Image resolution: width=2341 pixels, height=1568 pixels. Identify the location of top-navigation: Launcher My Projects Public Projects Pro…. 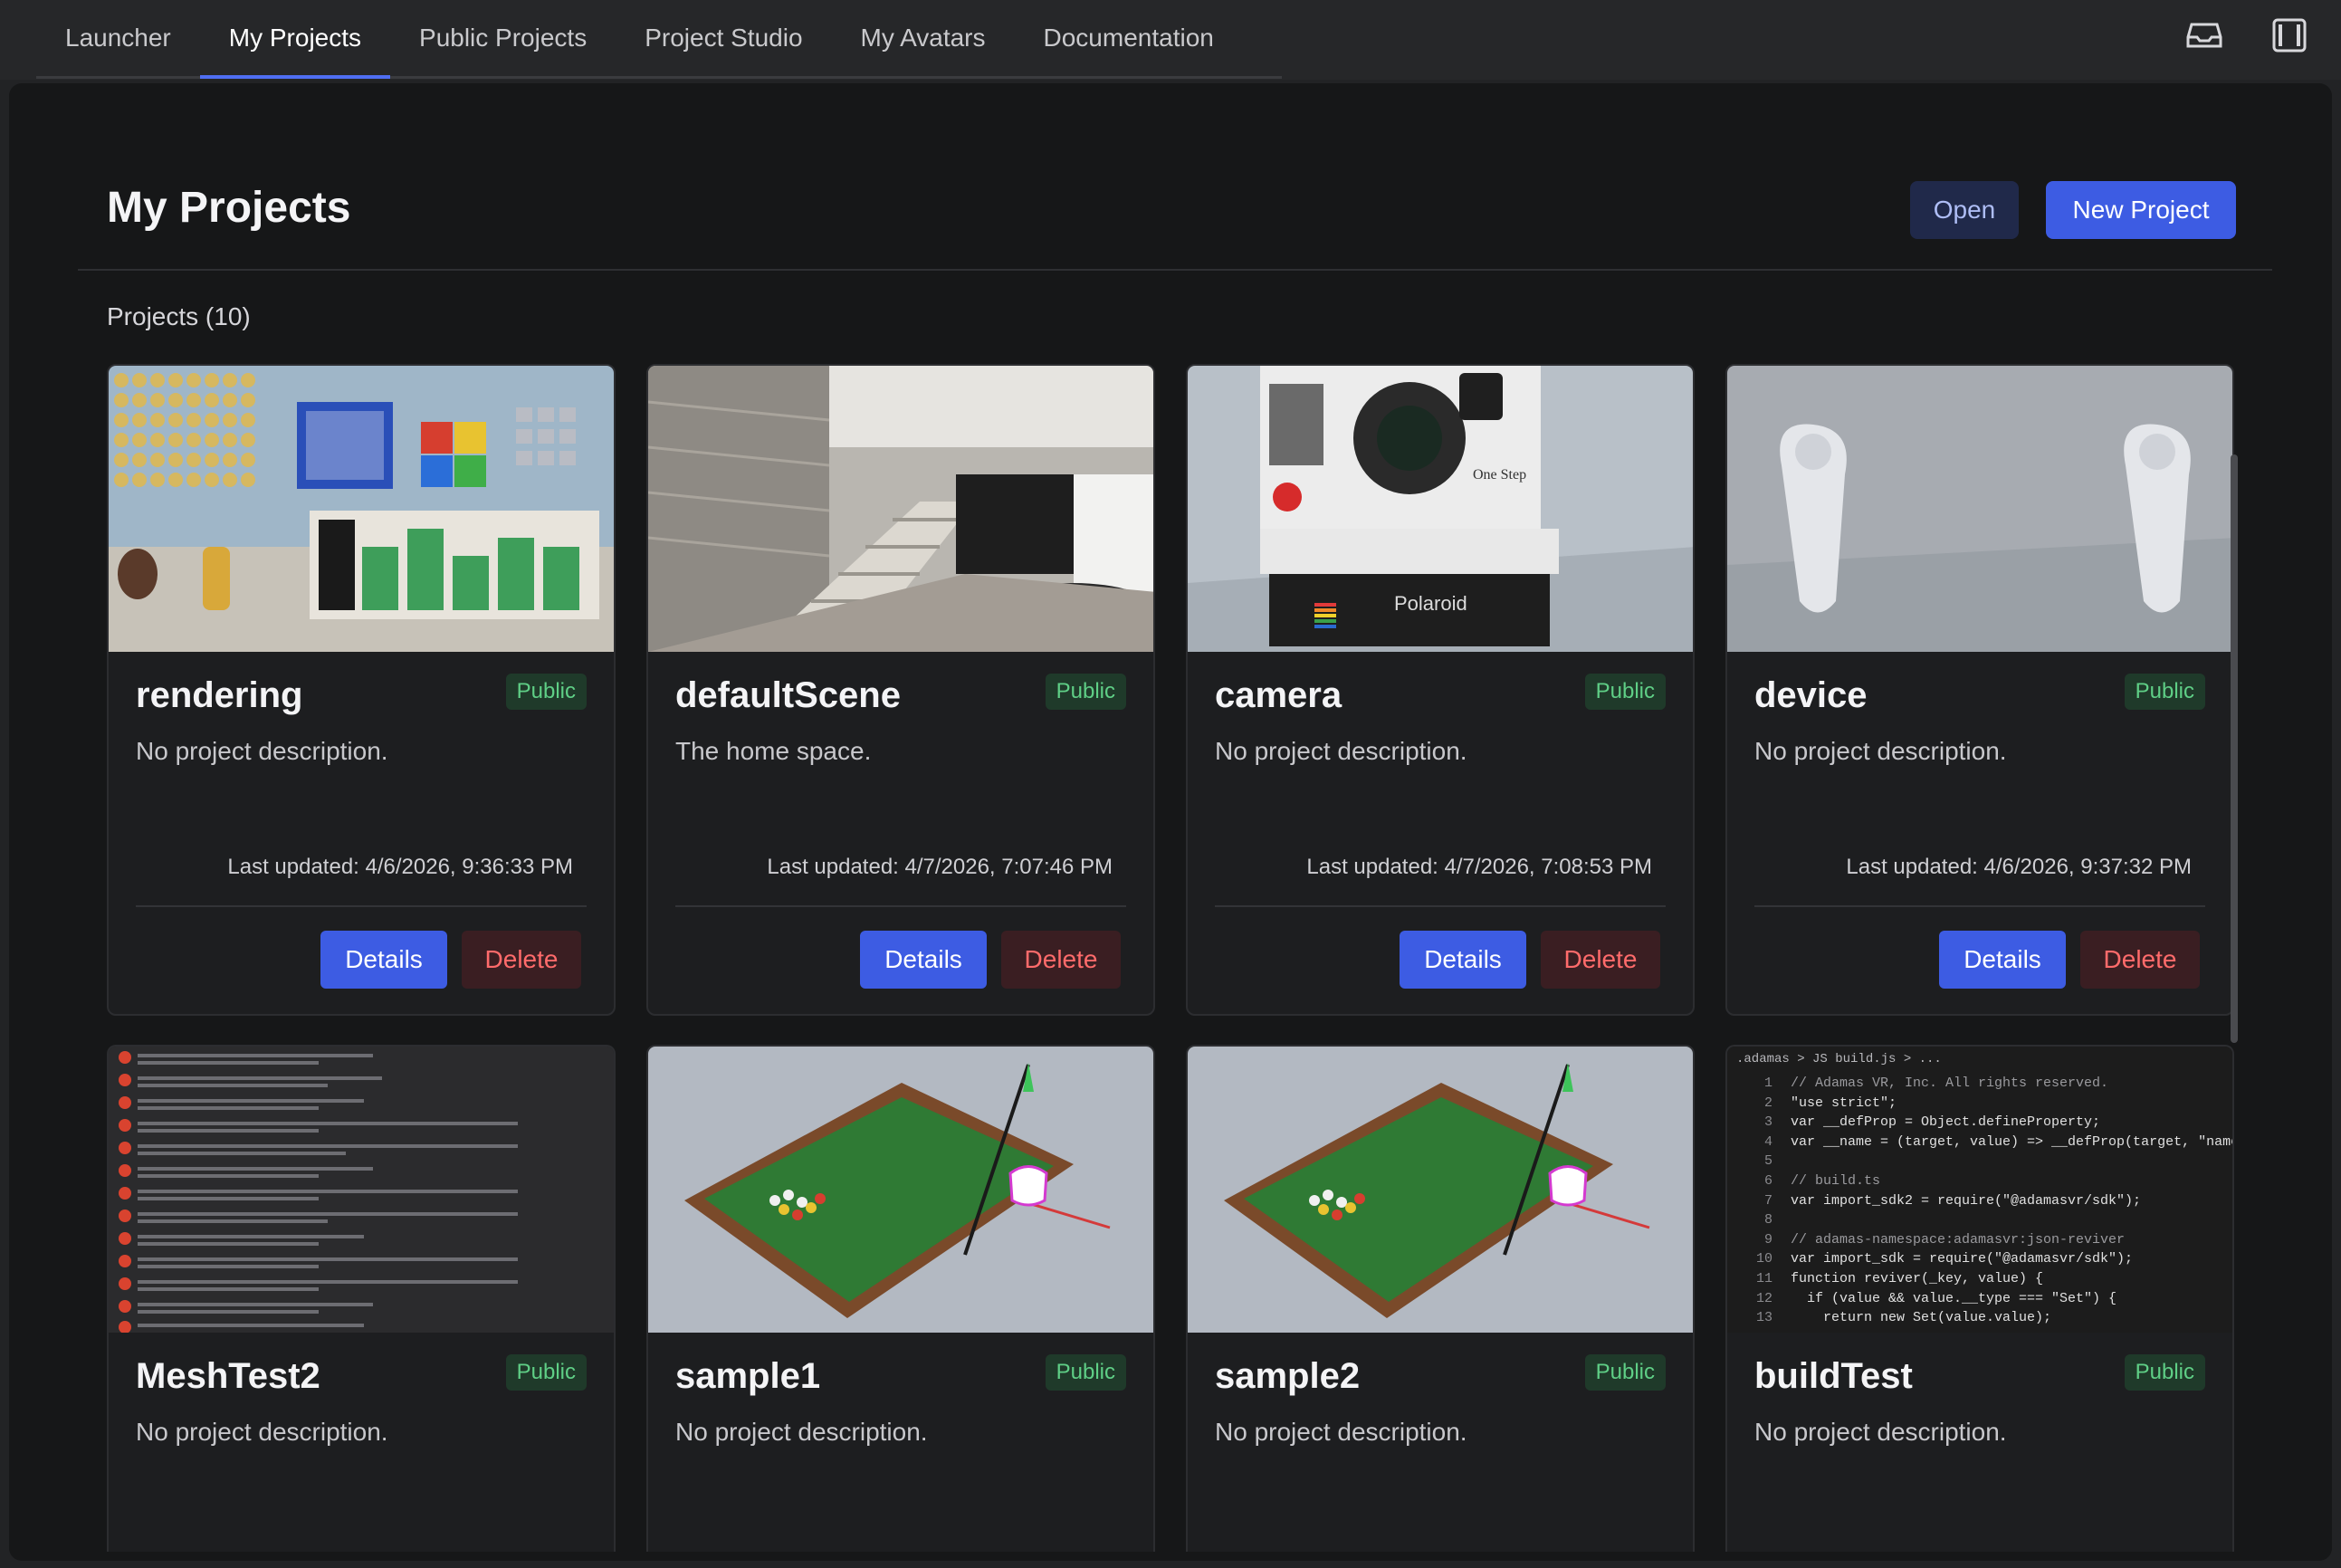
(1170, 40).